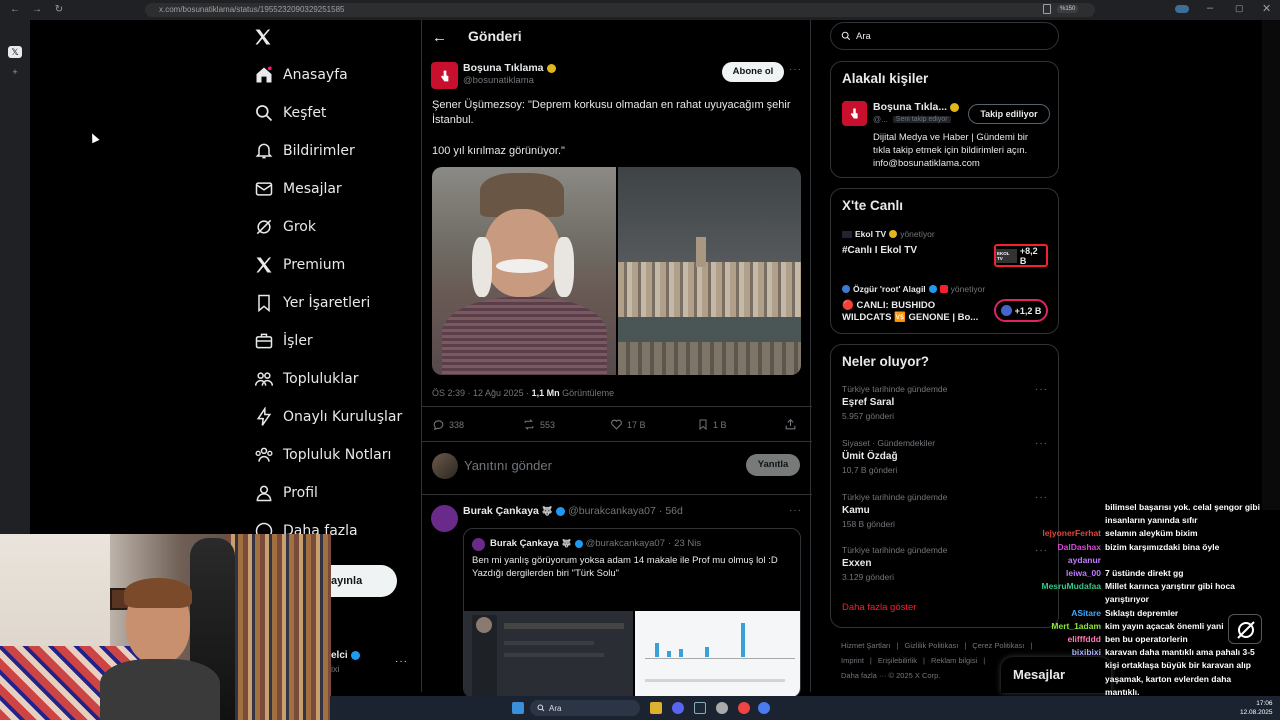 Image resolution: width=1280 pixels, height=720 pixels. Describe the element at coordinates (335, 227) in the screenshot. I see `nav-item-grok: Grok` at that location.